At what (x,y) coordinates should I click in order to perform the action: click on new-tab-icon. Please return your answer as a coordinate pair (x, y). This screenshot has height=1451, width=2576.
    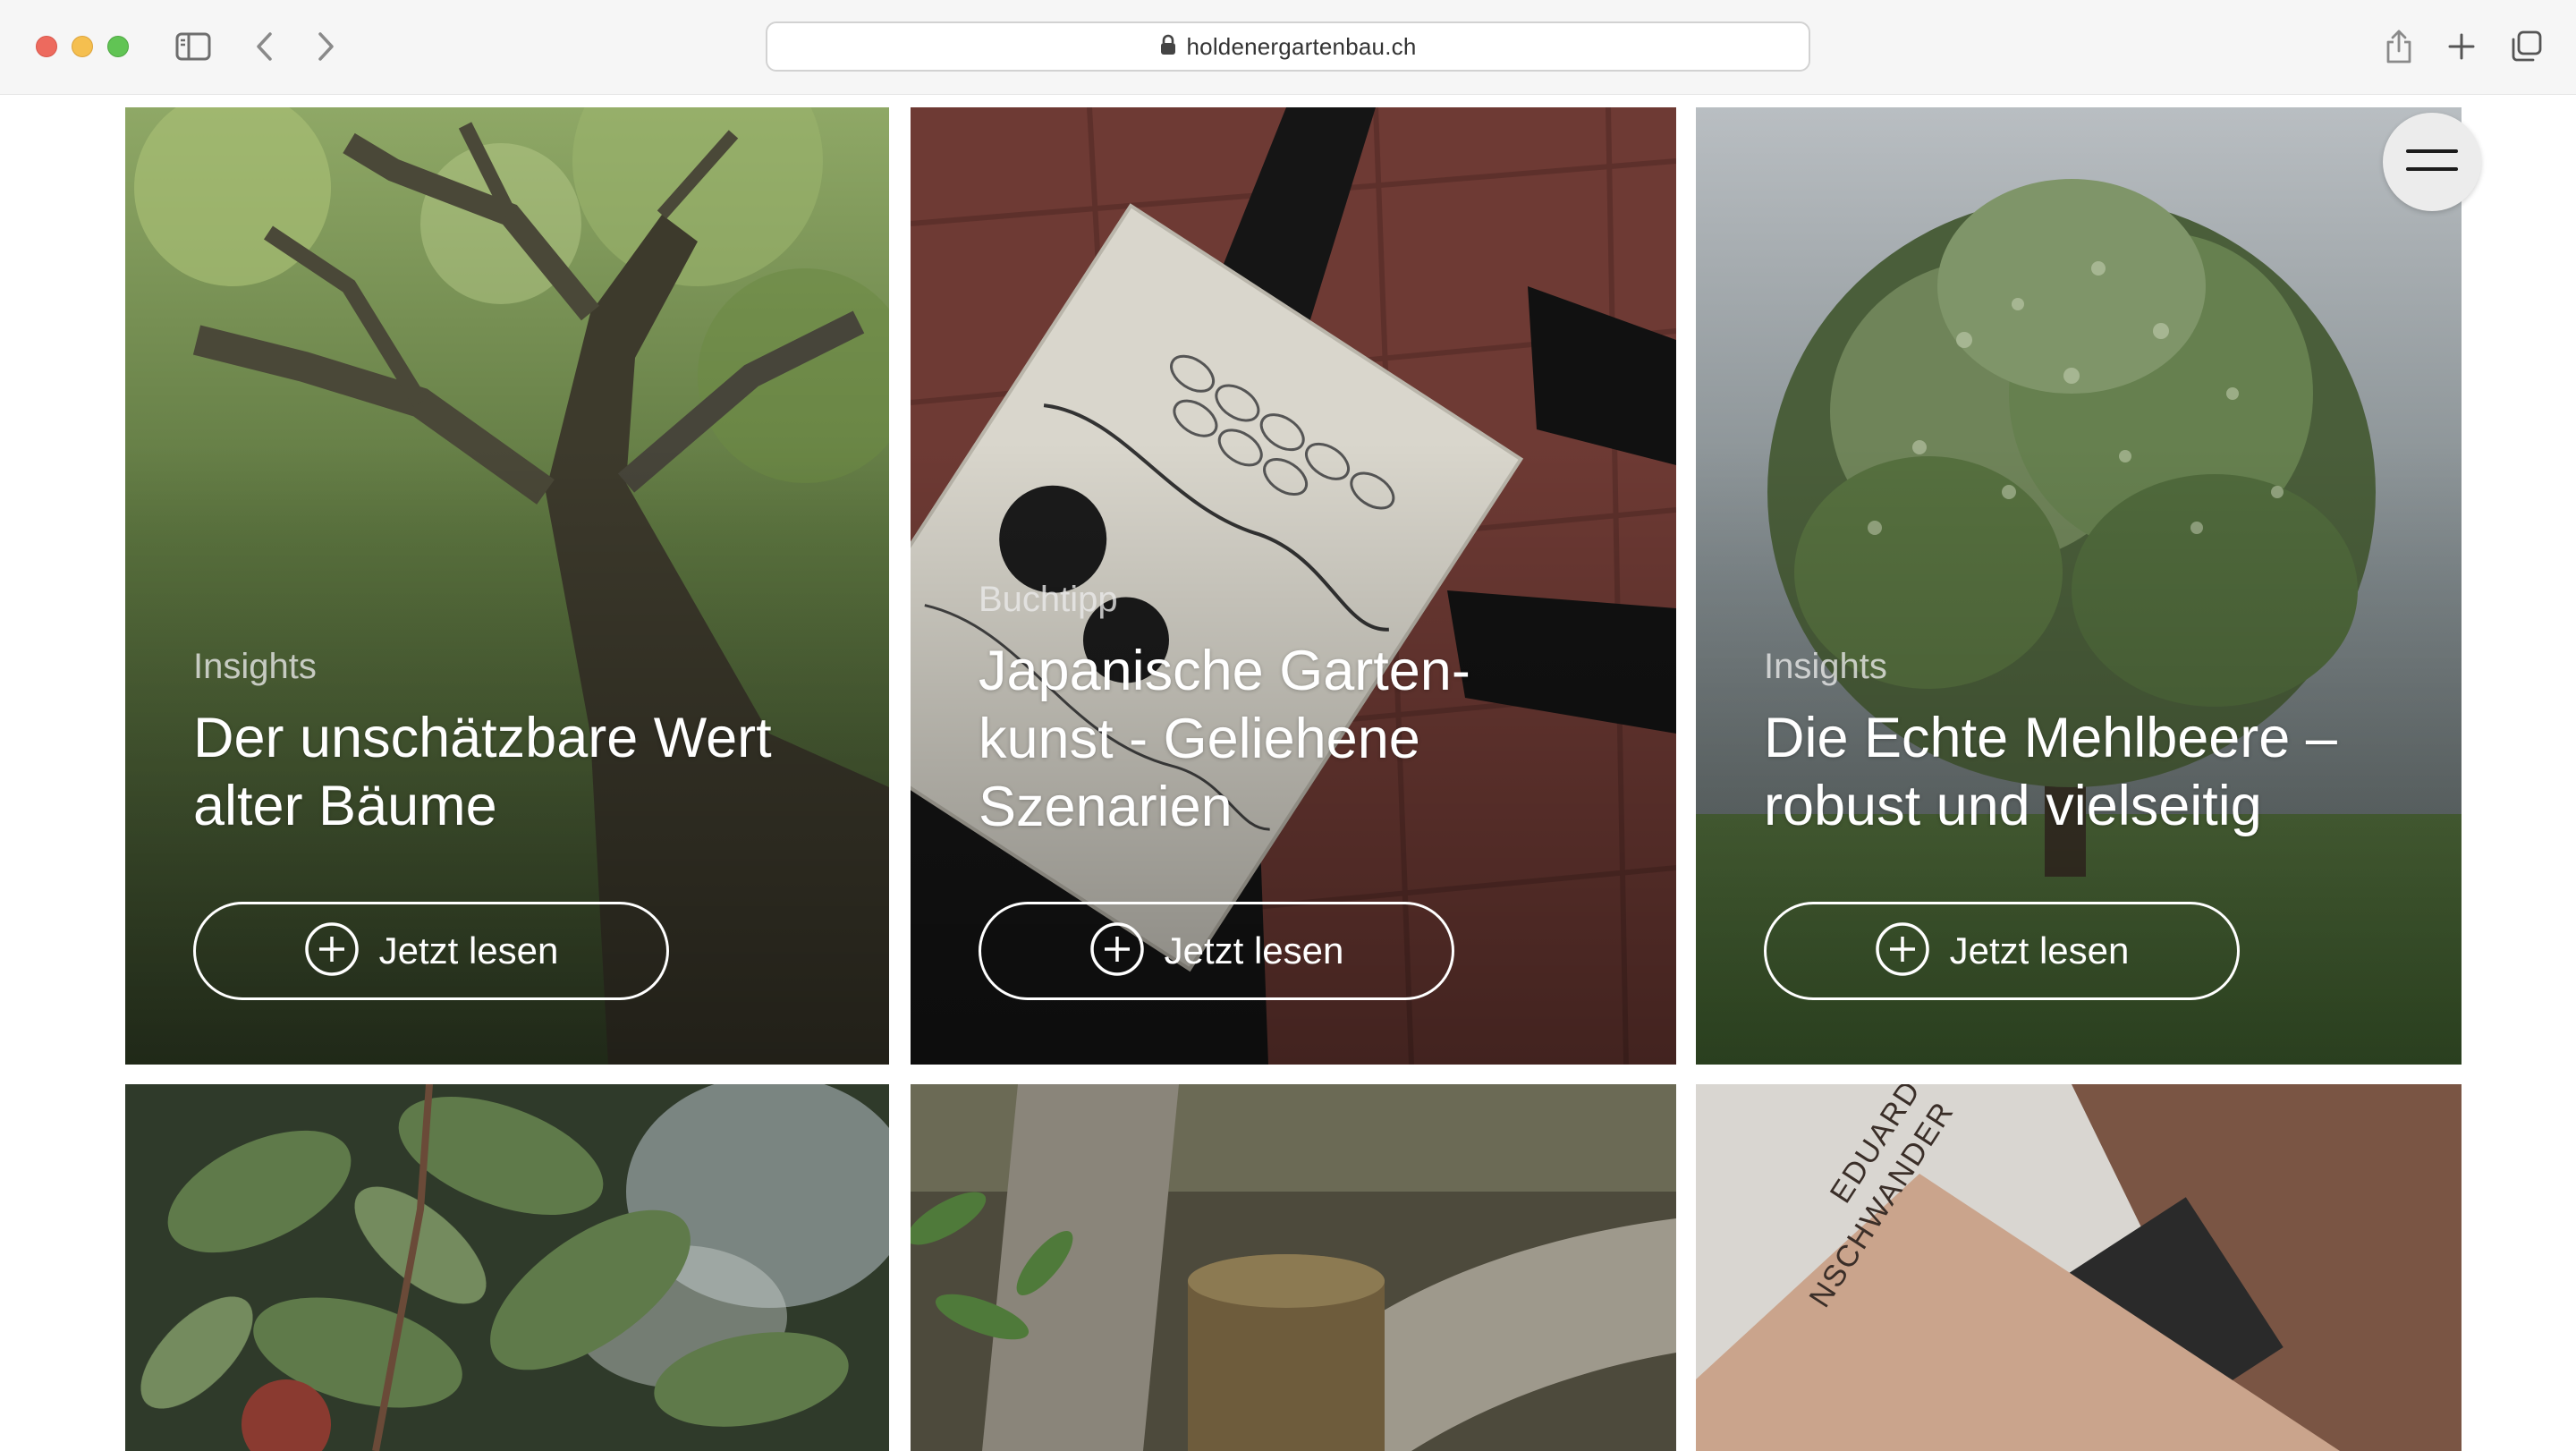
    Looking at the image, I should click on (2461, 46).